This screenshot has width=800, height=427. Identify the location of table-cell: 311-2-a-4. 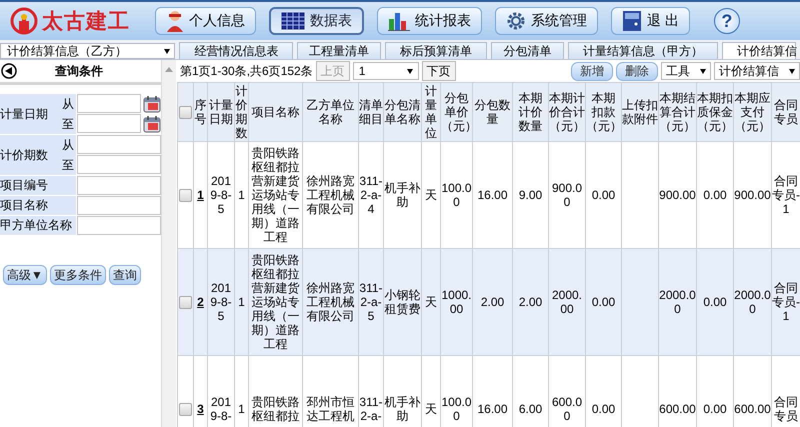
(371, 195).